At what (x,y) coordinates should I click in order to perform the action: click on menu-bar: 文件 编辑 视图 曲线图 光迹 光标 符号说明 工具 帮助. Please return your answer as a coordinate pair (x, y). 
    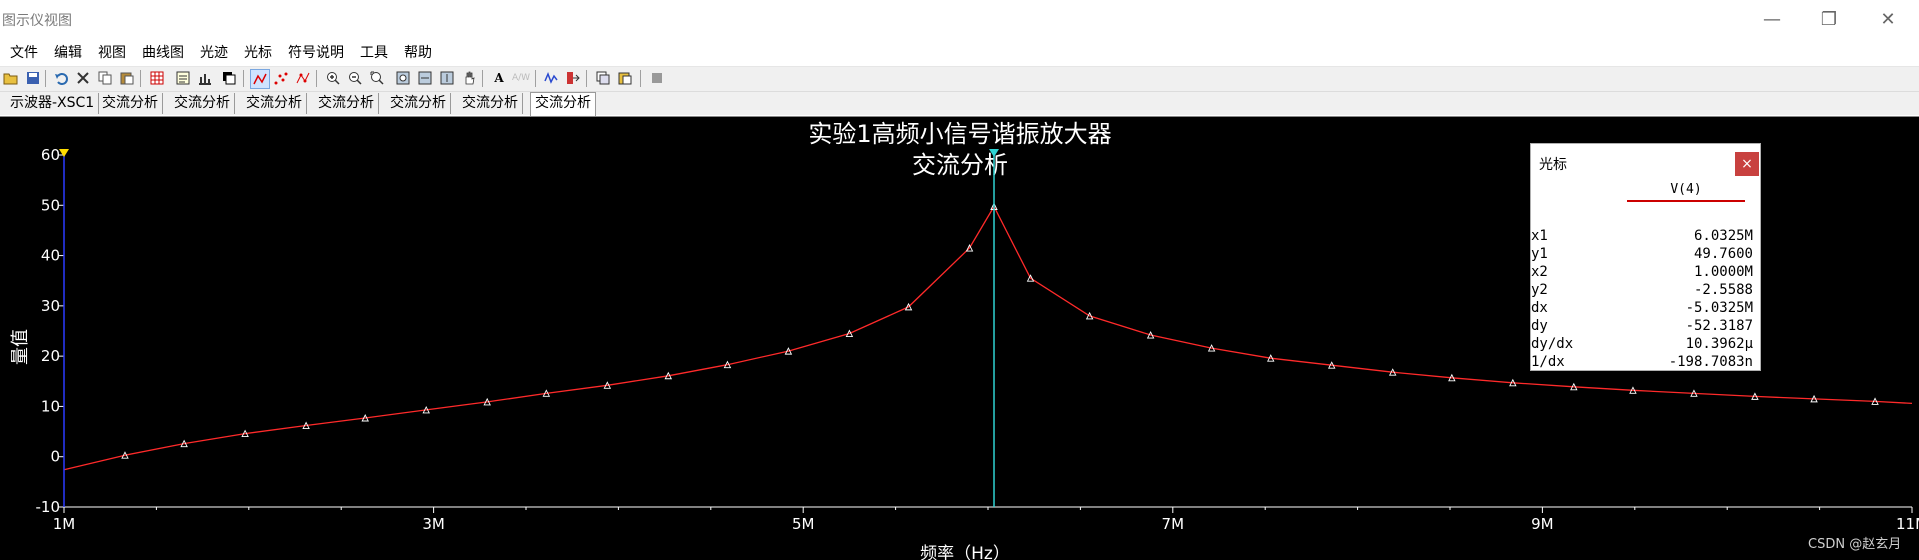
    Looking at the image, I should click on (959, 53).